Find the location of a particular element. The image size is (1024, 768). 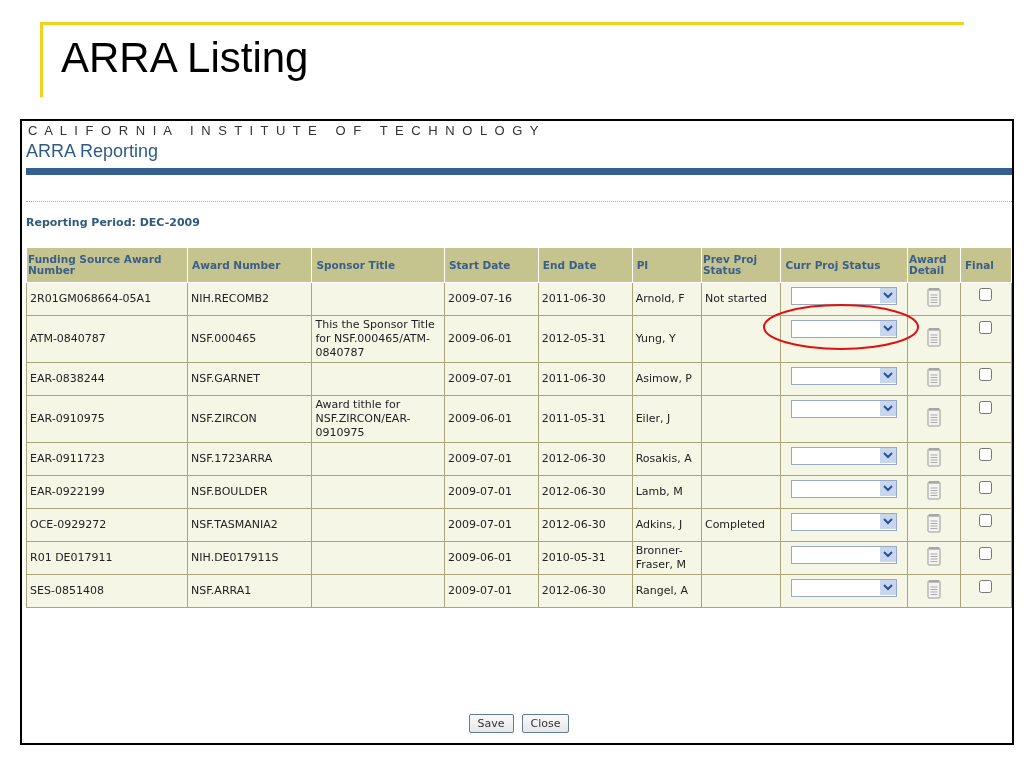

table-cell: NSF.GARNET is located at coordinates (225, 378).